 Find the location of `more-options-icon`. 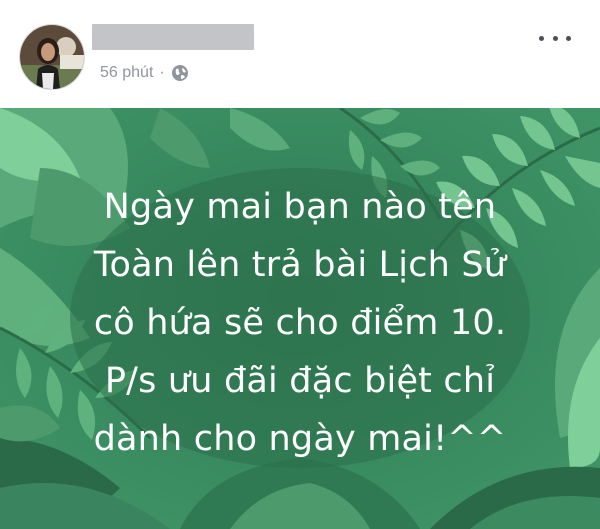

more-options-icon is located at coordinates (555, 38).